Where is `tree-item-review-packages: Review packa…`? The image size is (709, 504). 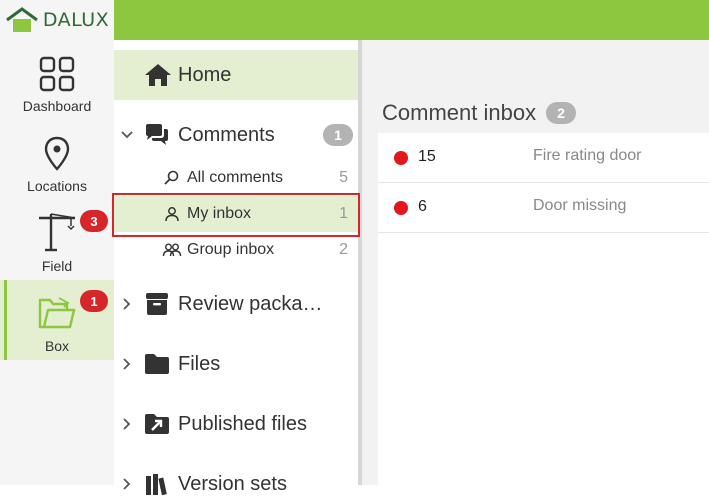 tree-item-review-packages: Review packa… is located at coordinates (236, 304).